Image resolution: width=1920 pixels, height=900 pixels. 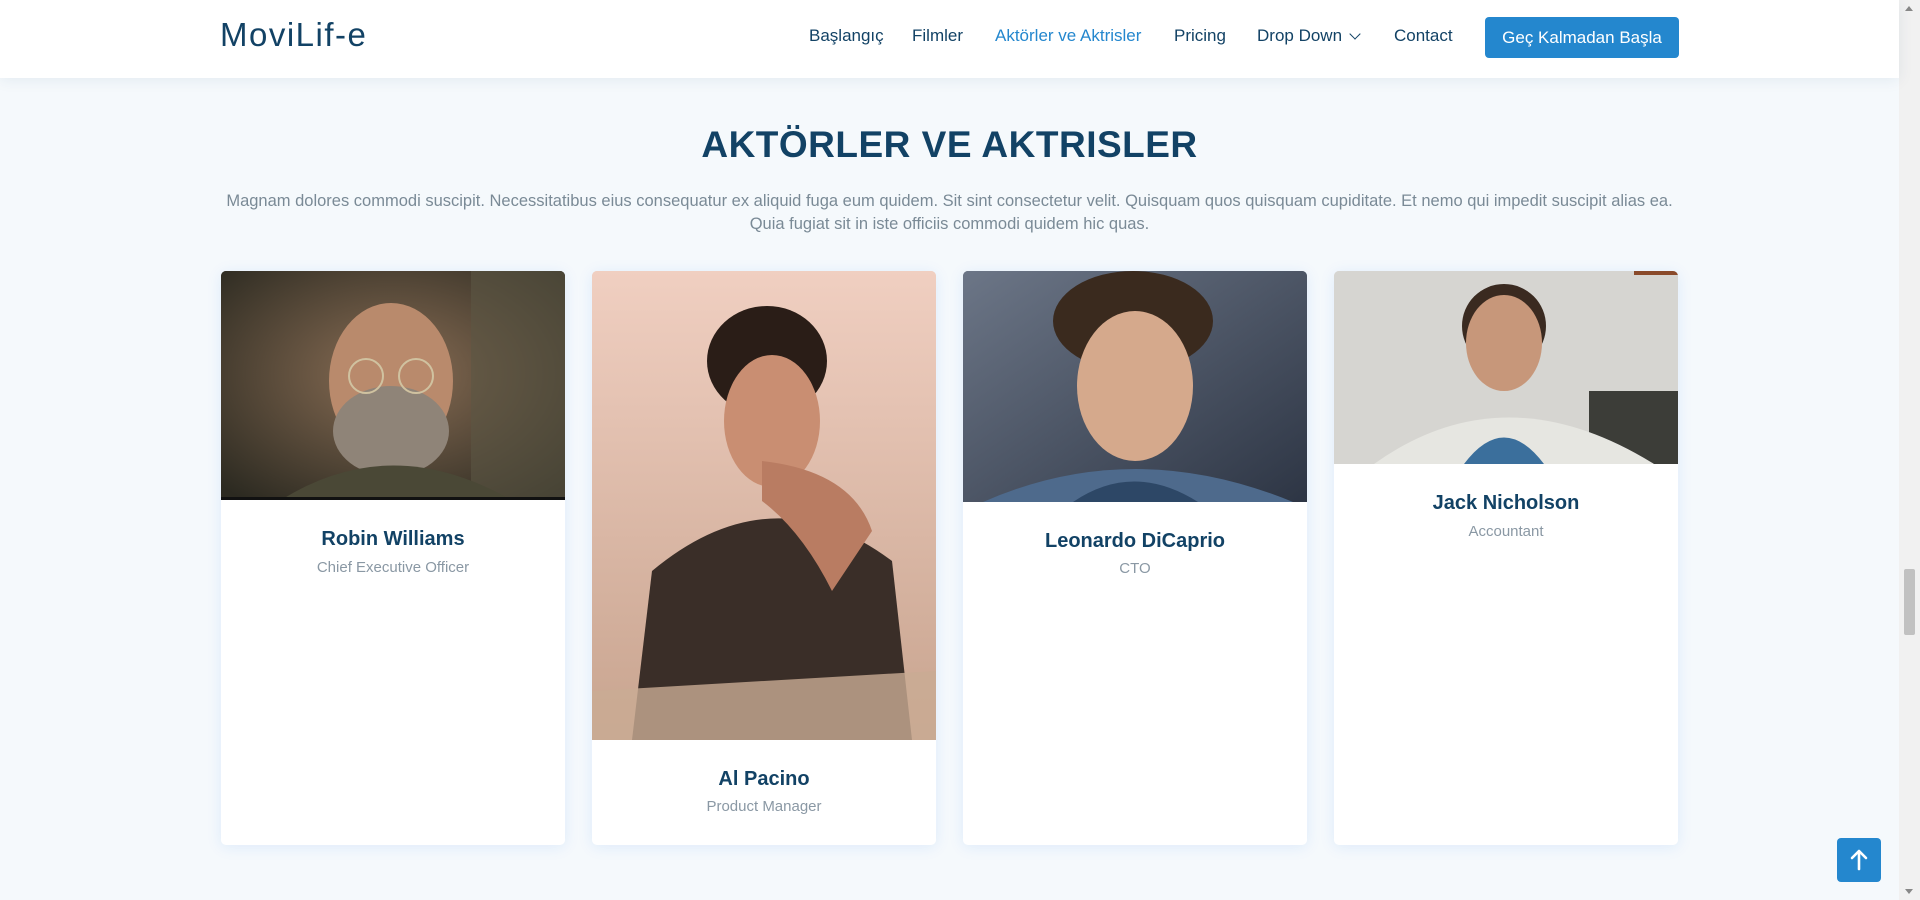 I want to click on chevron-down-icon, so click(x=1355, y=34).